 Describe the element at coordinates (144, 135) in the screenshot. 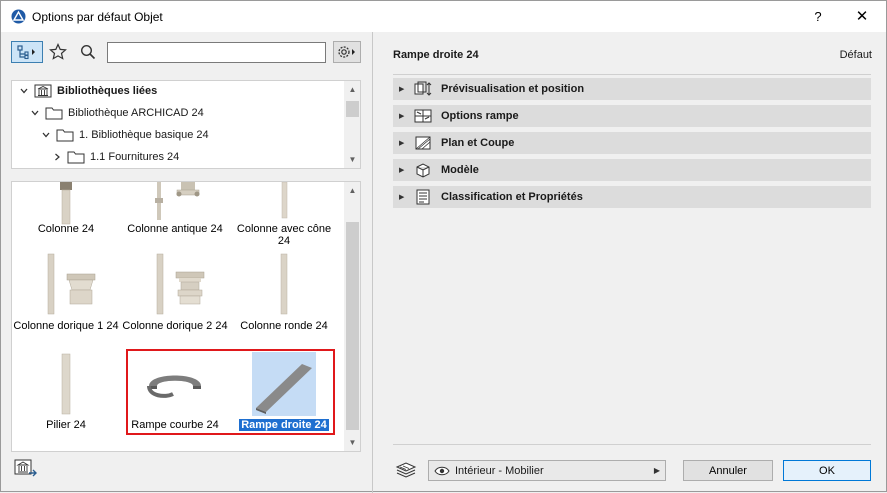

I see `tree-item-label: 1. Bibliothèque basique 24` at that location.